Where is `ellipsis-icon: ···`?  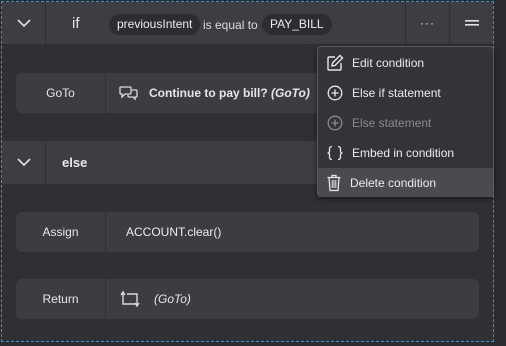 ellipsis-icon: ··· is located at coordinates (427, 23).